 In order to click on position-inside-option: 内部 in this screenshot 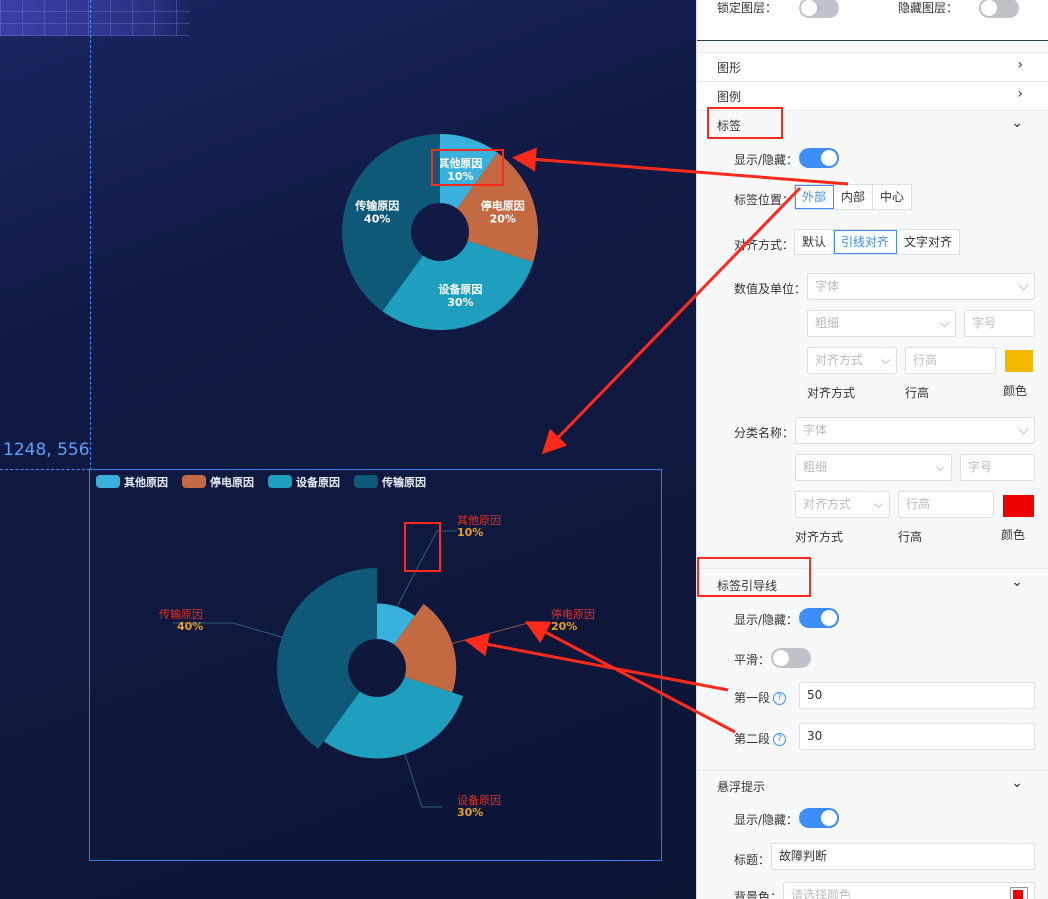, I will do `click(854, 197)`.